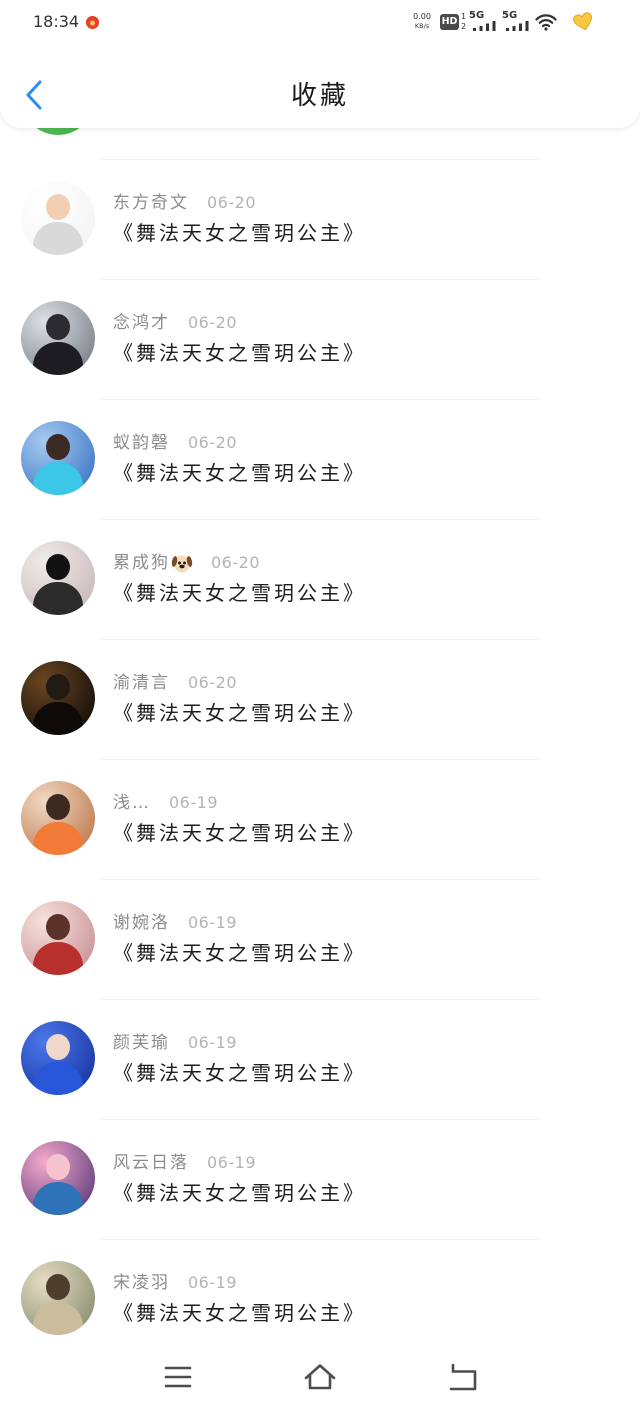 Image resolution: width=640 pixels, height=1415 pixels. Describe the element at coordinates (141, 683) in the screenshot. I see `user-name: 渝清言` at that location.